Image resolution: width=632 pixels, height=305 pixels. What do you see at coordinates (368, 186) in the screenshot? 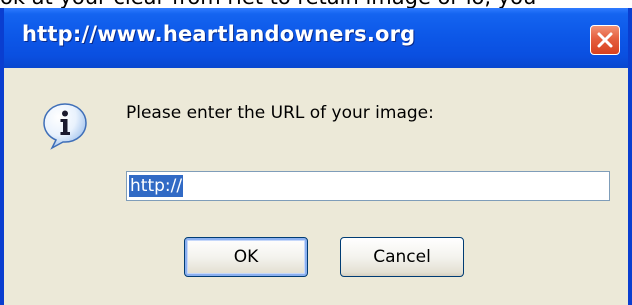
I see `url-input` at bounding box center [368, 186].